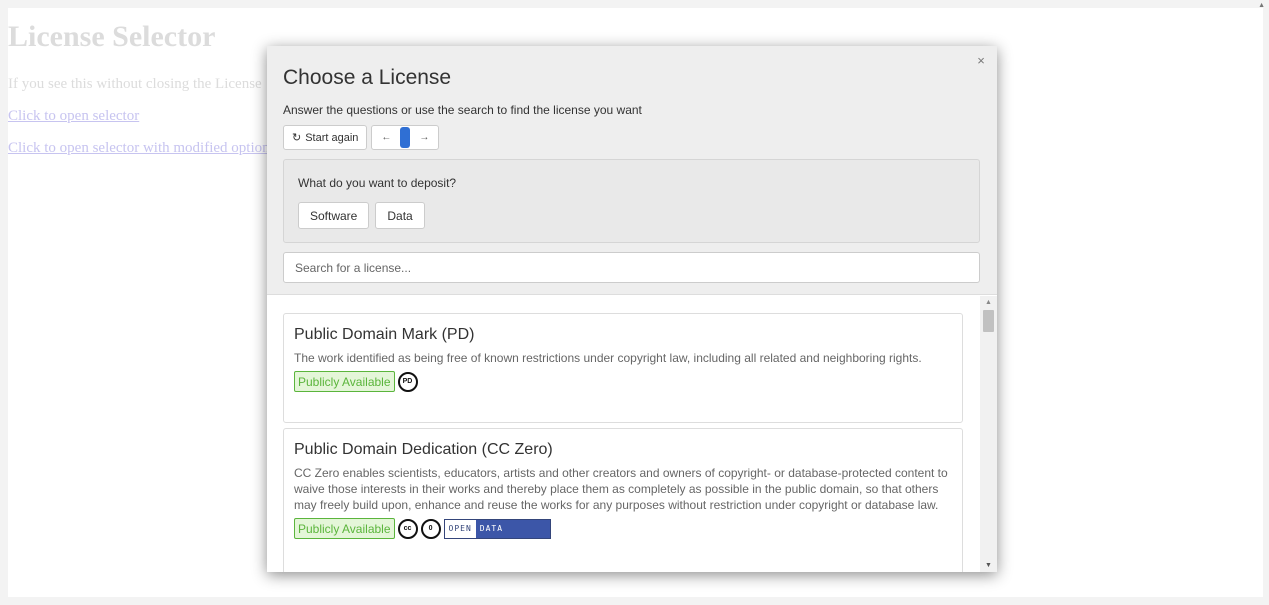 This screenshot has height=605, width=1269. What do you see at coordinates (423, 449) in the screenshot?
I see `license-title: Public Domain Dedication (CC Zero)` at bounding box center [423, 449].